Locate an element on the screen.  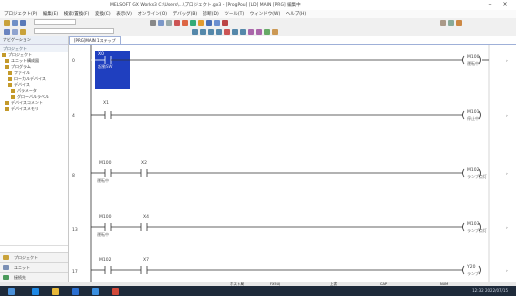
connection-icon is located at coordinates (6, 277).